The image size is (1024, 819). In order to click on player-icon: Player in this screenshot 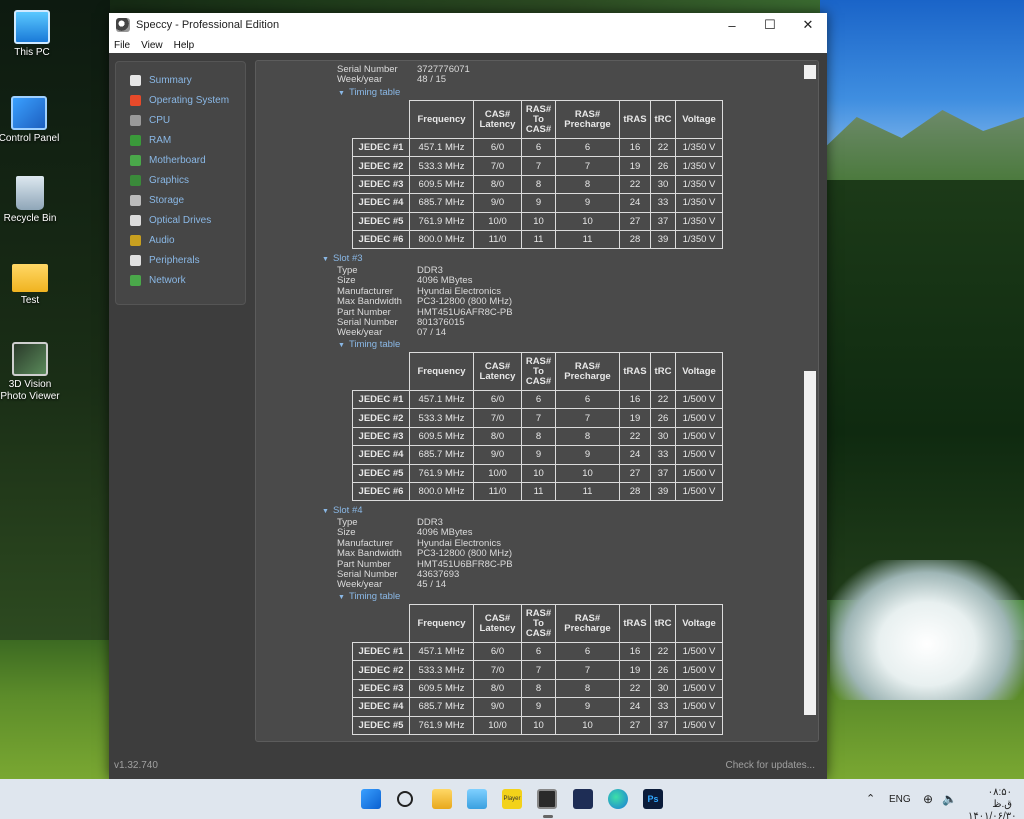, I will do `click(512, 799)`.